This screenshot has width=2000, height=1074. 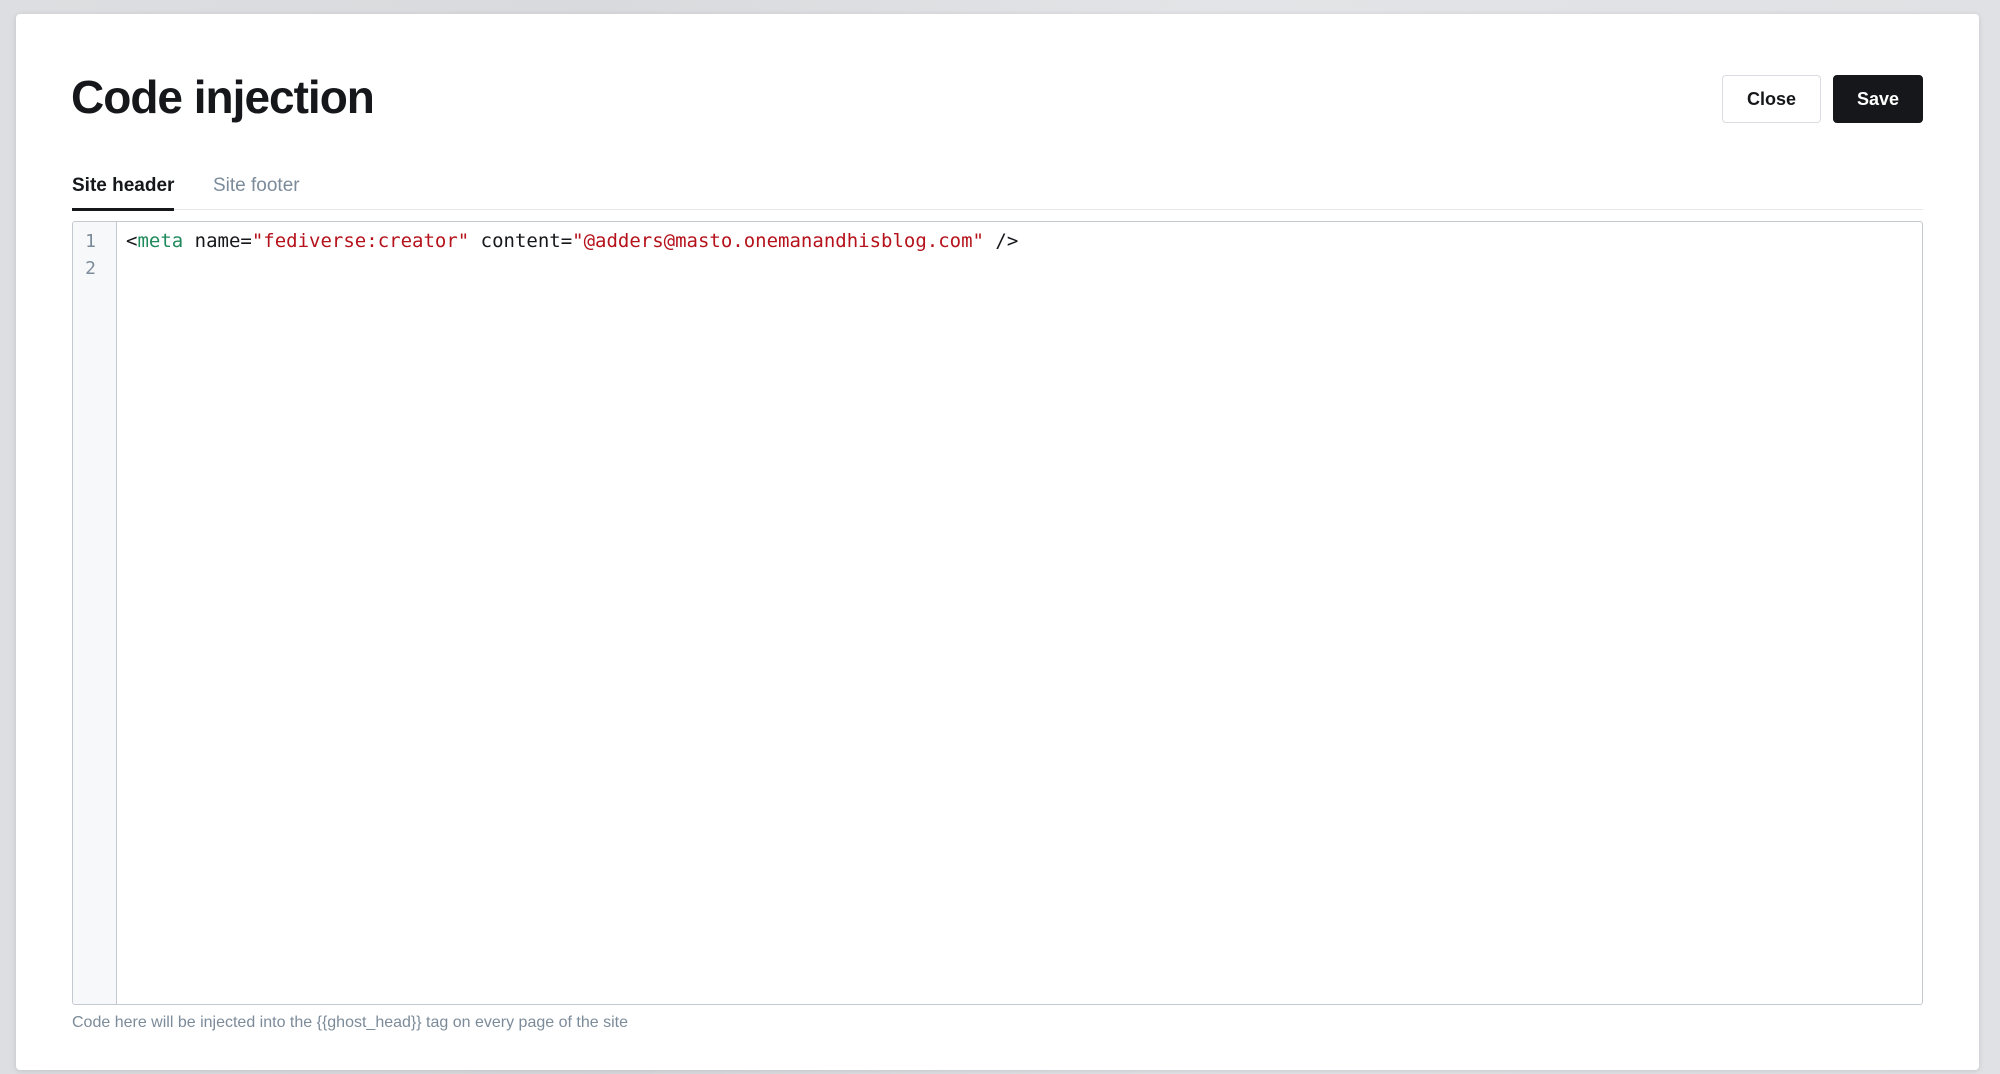 I want to click on code-token-string: "@adders@masto.onemanandhisblog.com", so click(x=778, y=241).